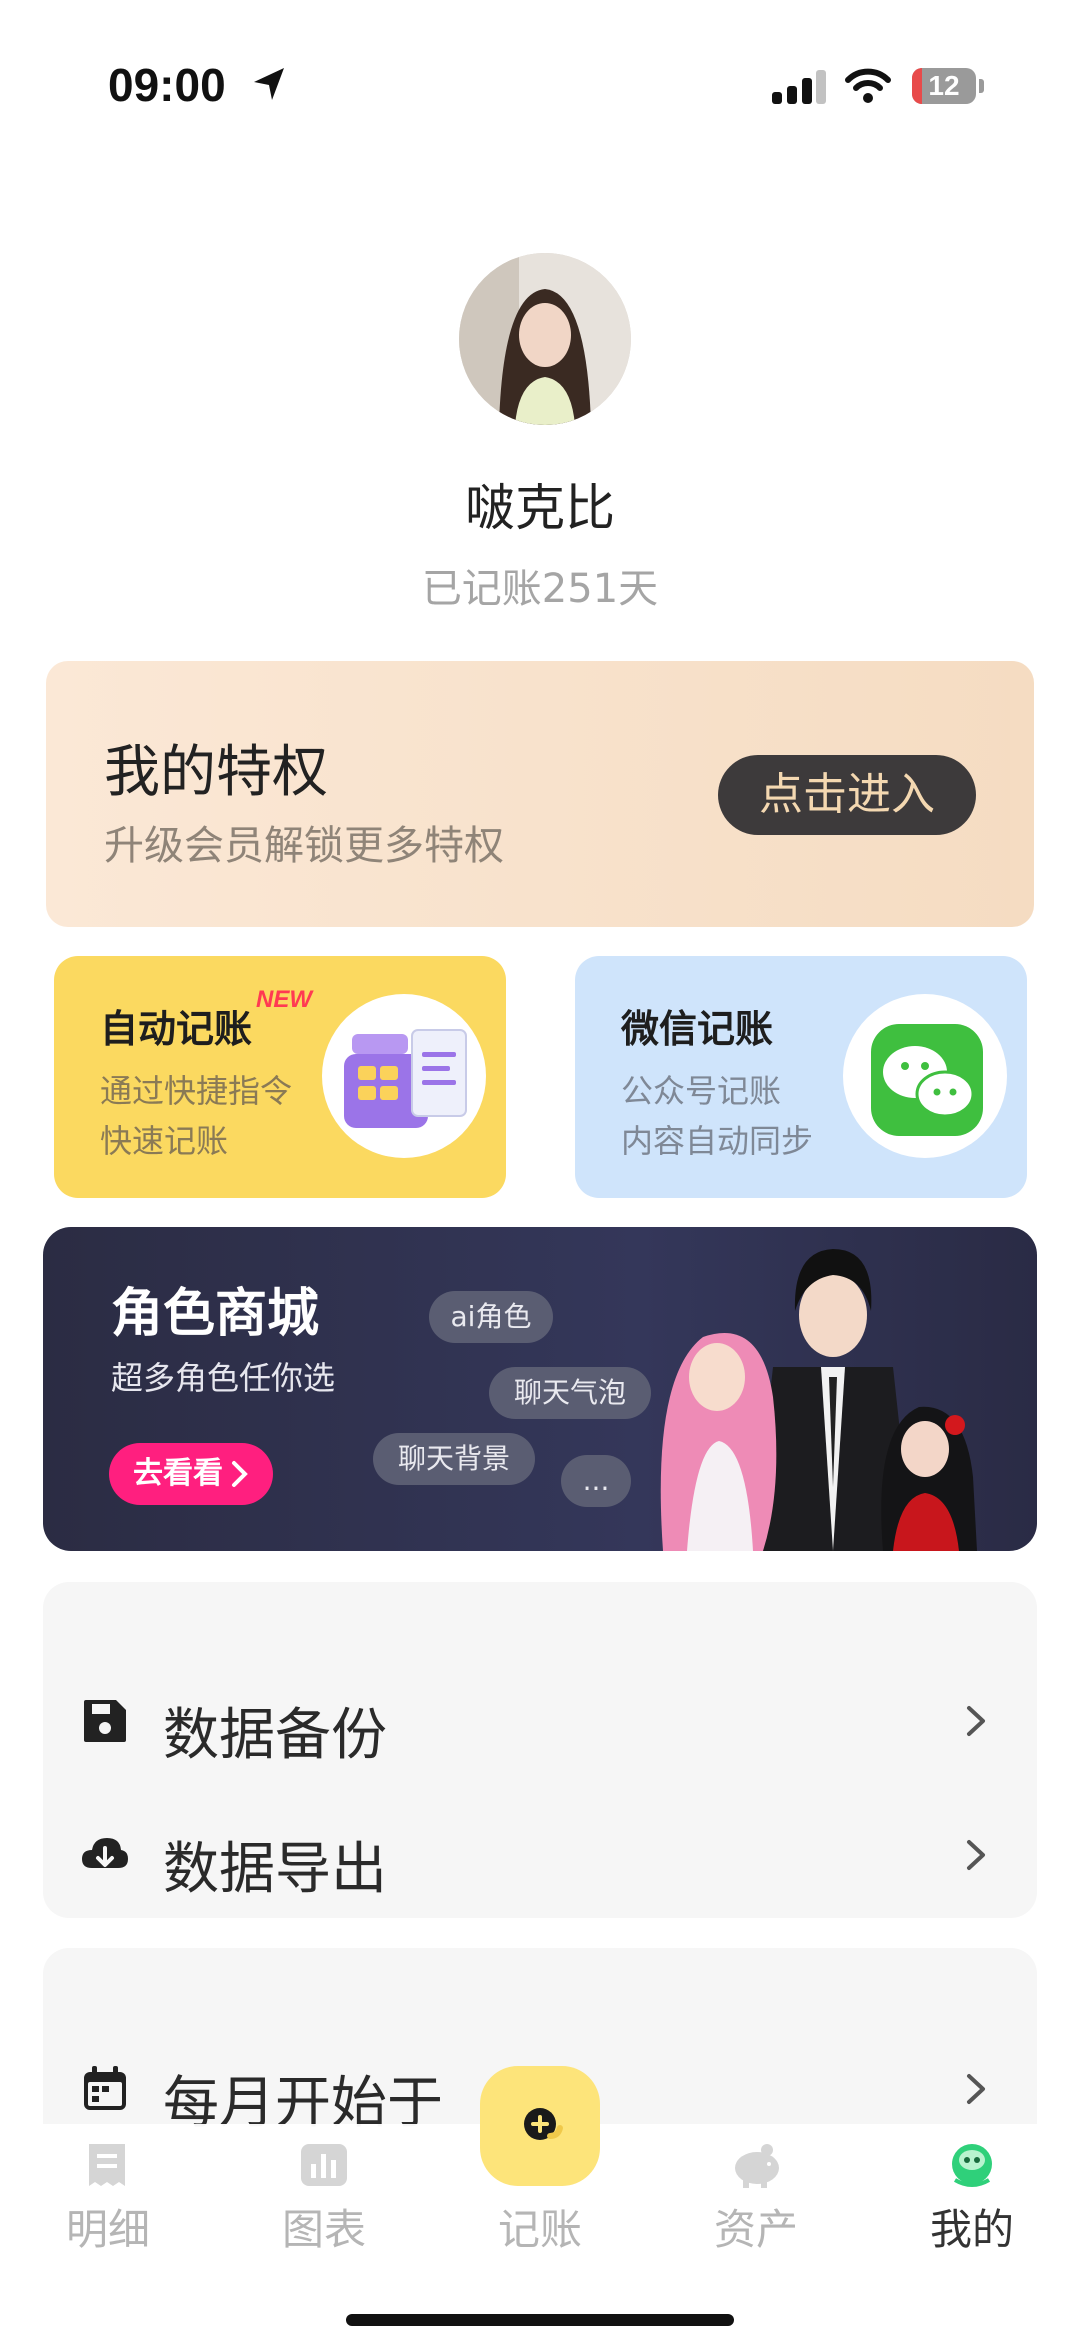  What do you see at coordinates (196, 1091) in the screenshot?
I see `auto-desc-line1: 通过快捷指令` at bounding box center [196, 1091].